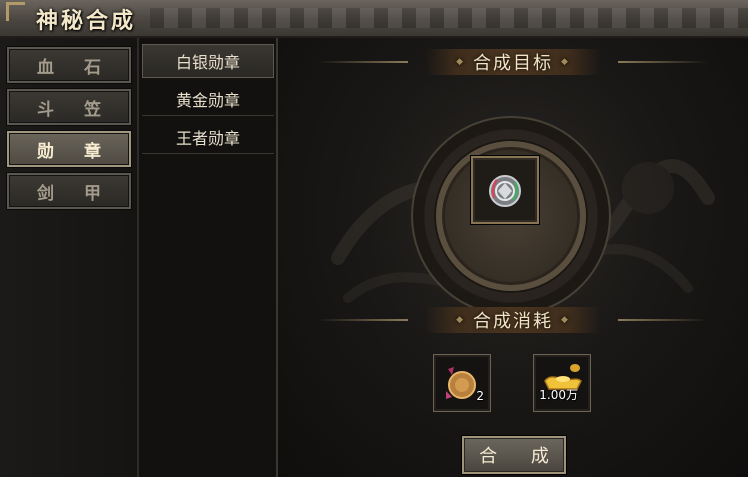 This screenshot has height=477, width=748. I want to click on cost-money-amount: 1.00万, so click(558, 395).